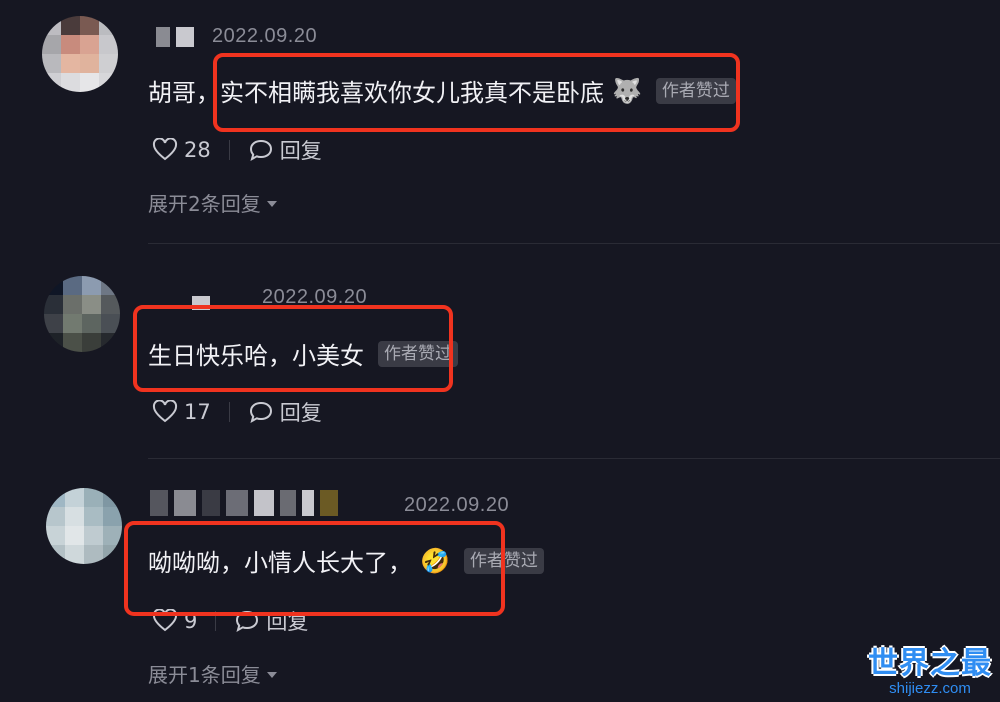 The image size is (1000, 702). I want to click on like-count: 17, so click(197, 412).